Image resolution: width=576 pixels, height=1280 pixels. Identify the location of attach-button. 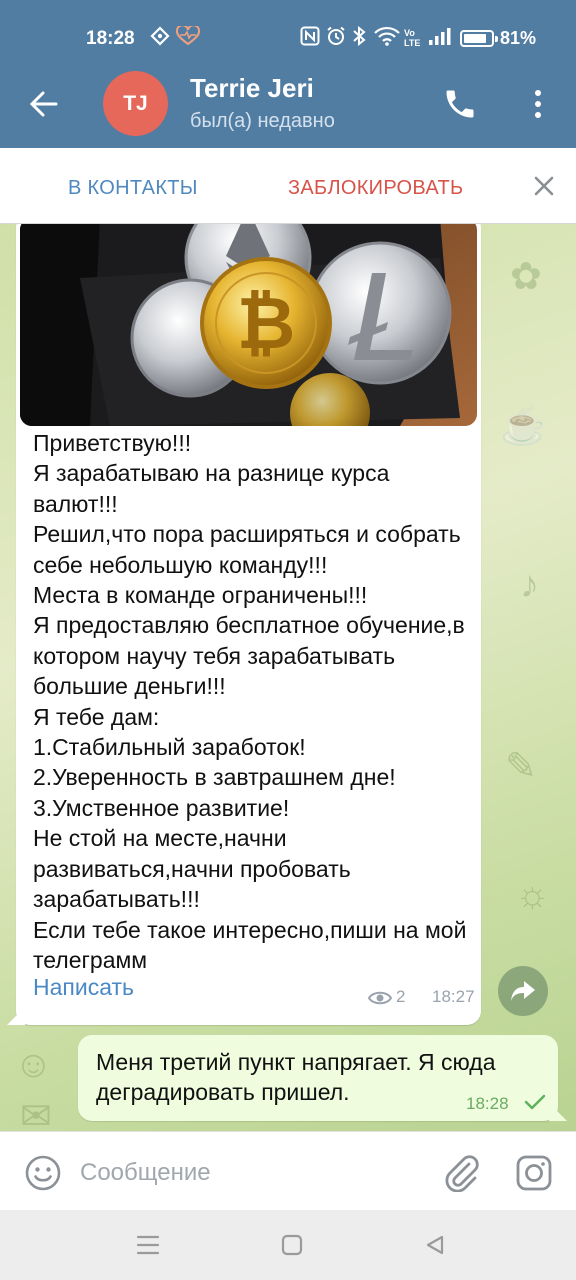
(461, 1172).